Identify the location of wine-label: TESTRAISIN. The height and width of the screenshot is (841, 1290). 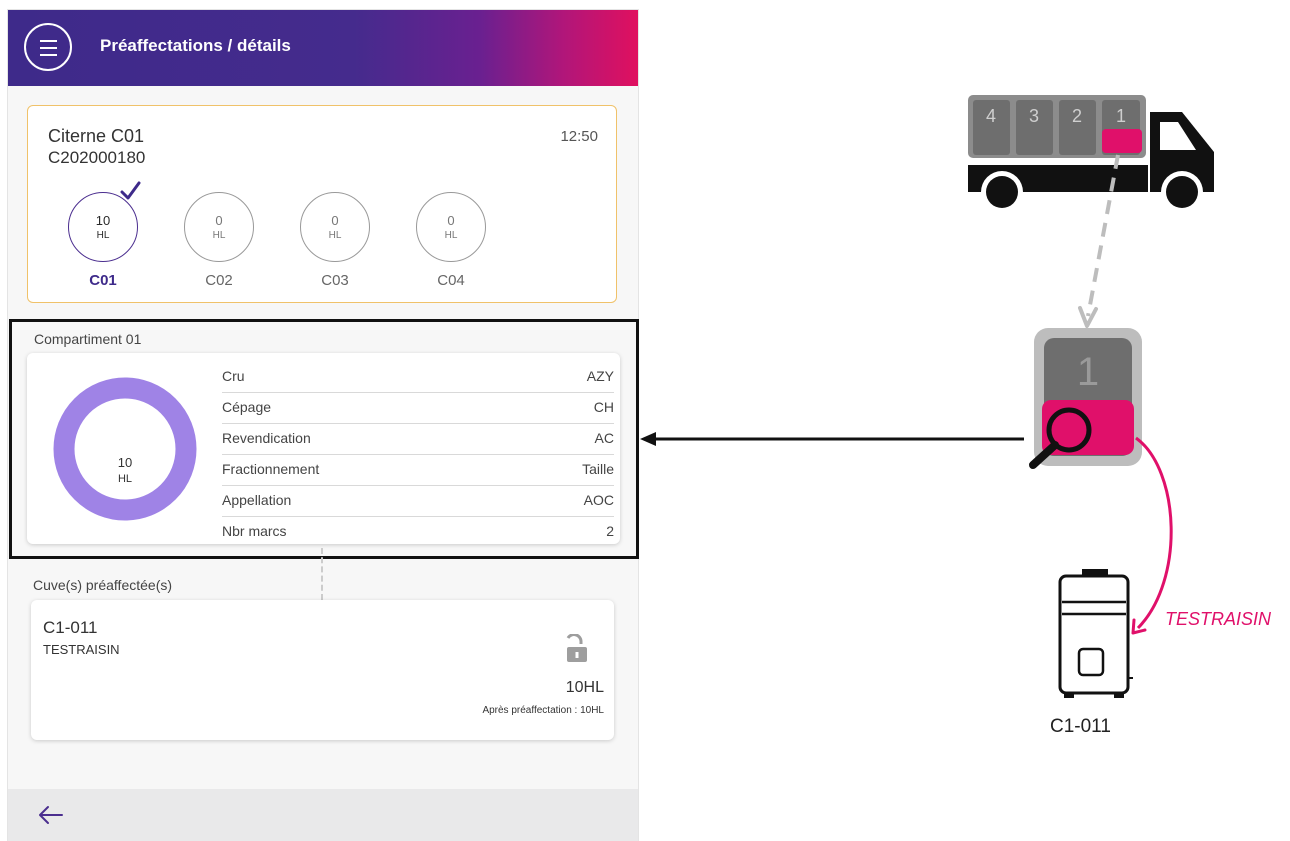
(1218, 619).